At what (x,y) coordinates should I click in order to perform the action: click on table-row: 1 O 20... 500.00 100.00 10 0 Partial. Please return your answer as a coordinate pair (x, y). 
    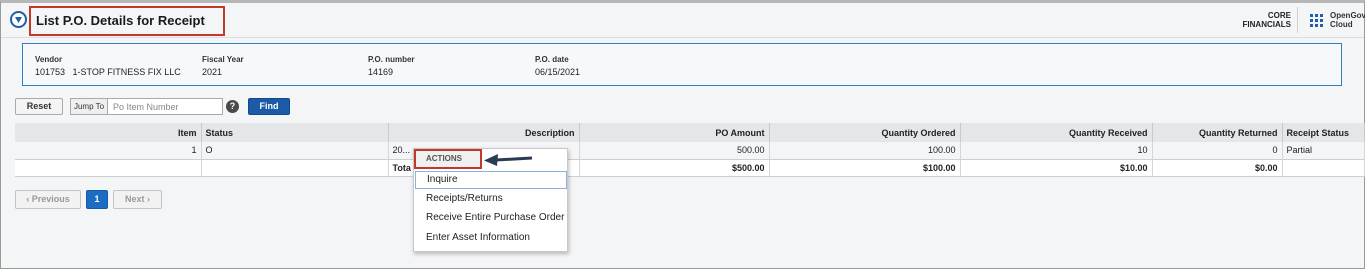
    Looking at the image, I should click on (690, 150).